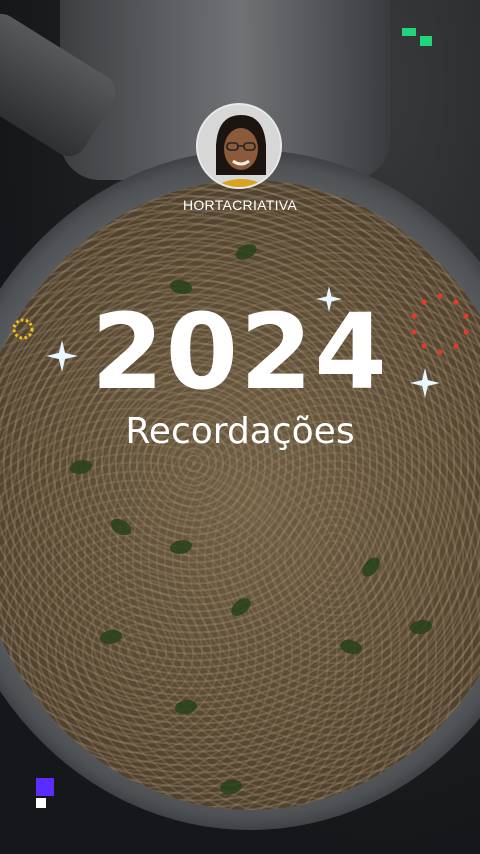 The width and height of the screenshot is (480, 854). What do you see at coordinates (240, 431) in the screenshot?
I see `recap-subtitle: Recordações` at bounding box center [240, 431].